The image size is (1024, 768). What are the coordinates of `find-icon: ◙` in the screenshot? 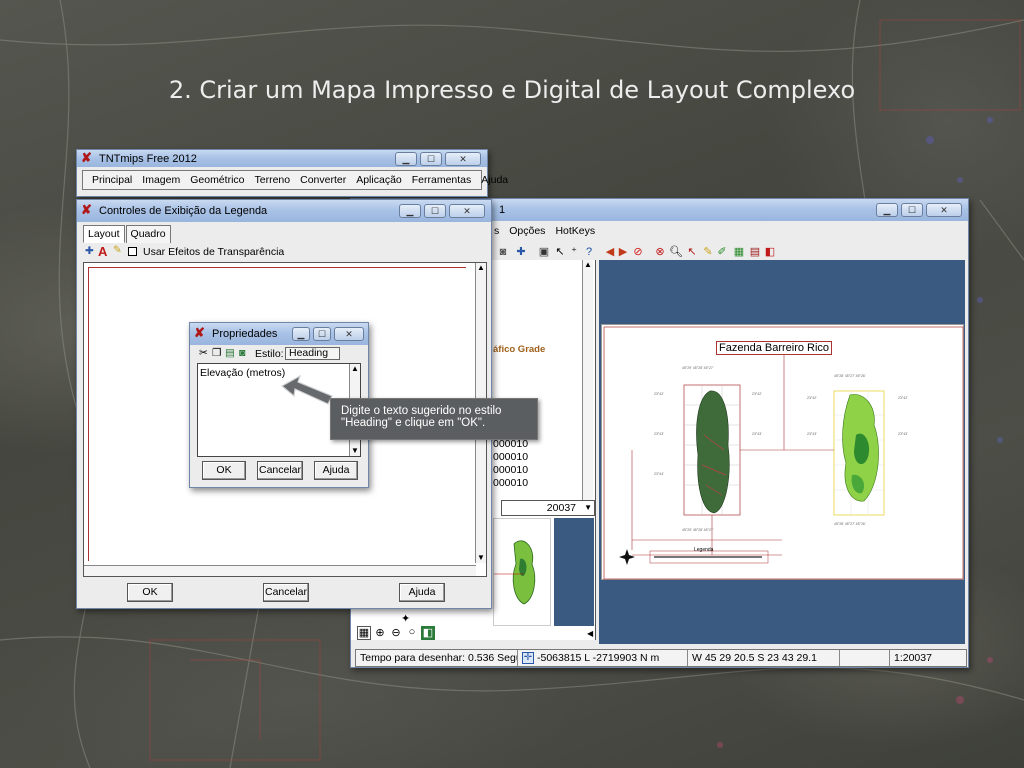 It's located at (242, 353).